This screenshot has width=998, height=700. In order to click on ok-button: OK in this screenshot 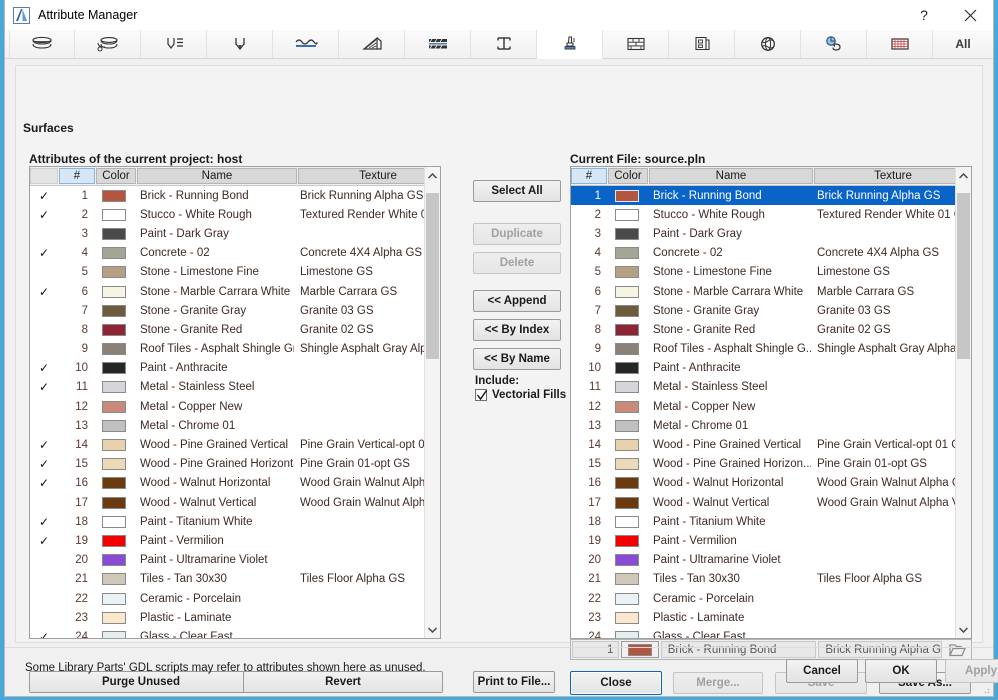, I will do `click(901, 671)`.